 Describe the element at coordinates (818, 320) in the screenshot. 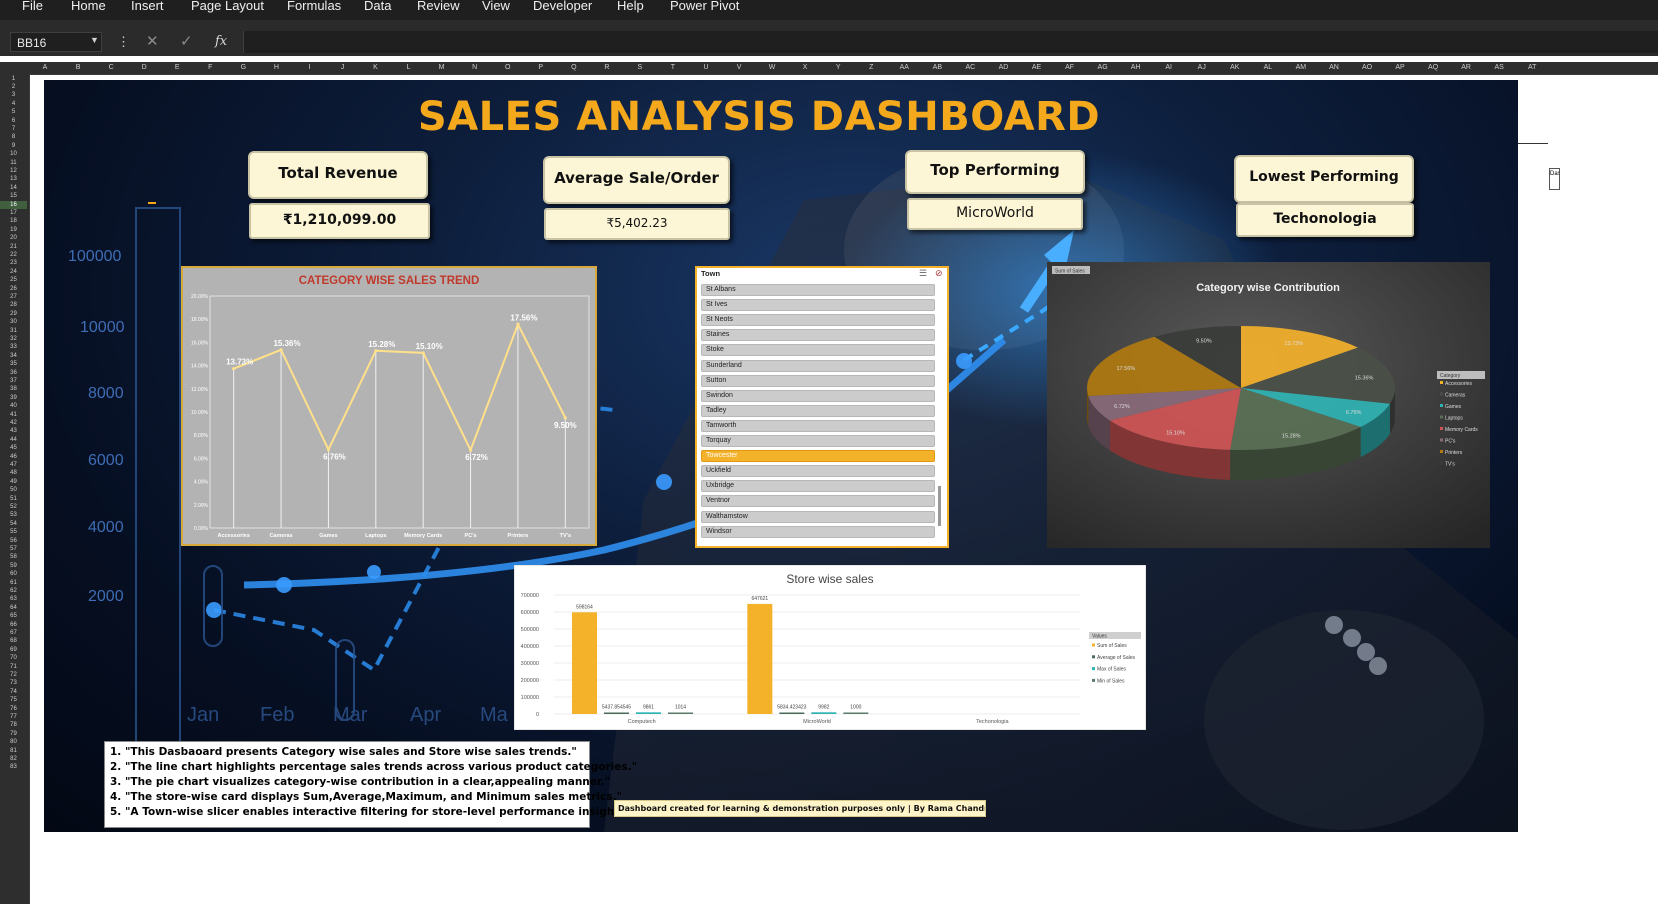

I see `slicer-item: St Neots` at that location.